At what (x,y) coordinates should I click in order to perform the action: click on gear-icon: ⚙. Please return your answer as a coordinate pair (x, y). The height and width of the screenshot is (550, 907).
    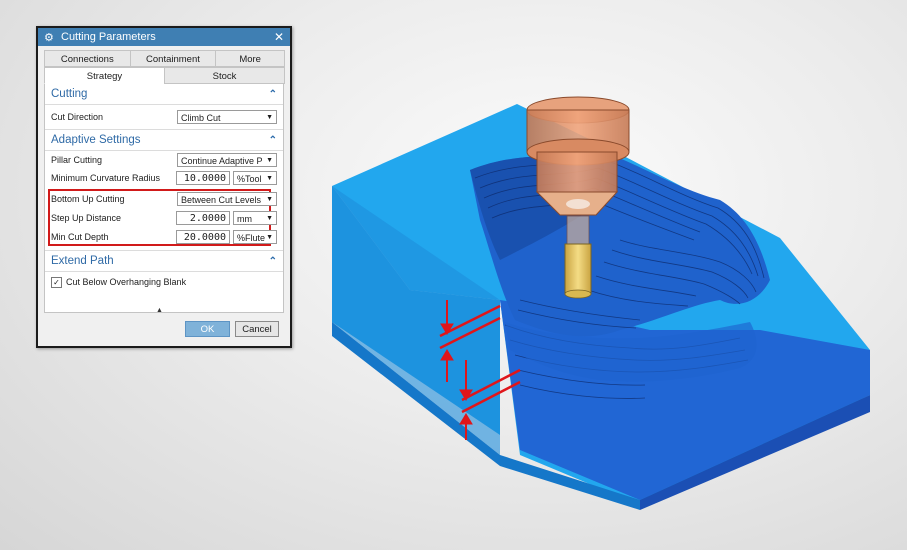
    Looking at the image, I should click on (49, 37).